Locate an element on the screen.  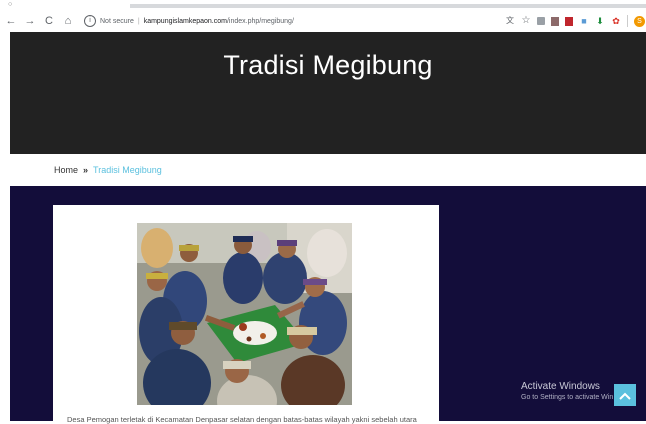
ext-icon-4: ✿ is located at coordinates (616, 21).